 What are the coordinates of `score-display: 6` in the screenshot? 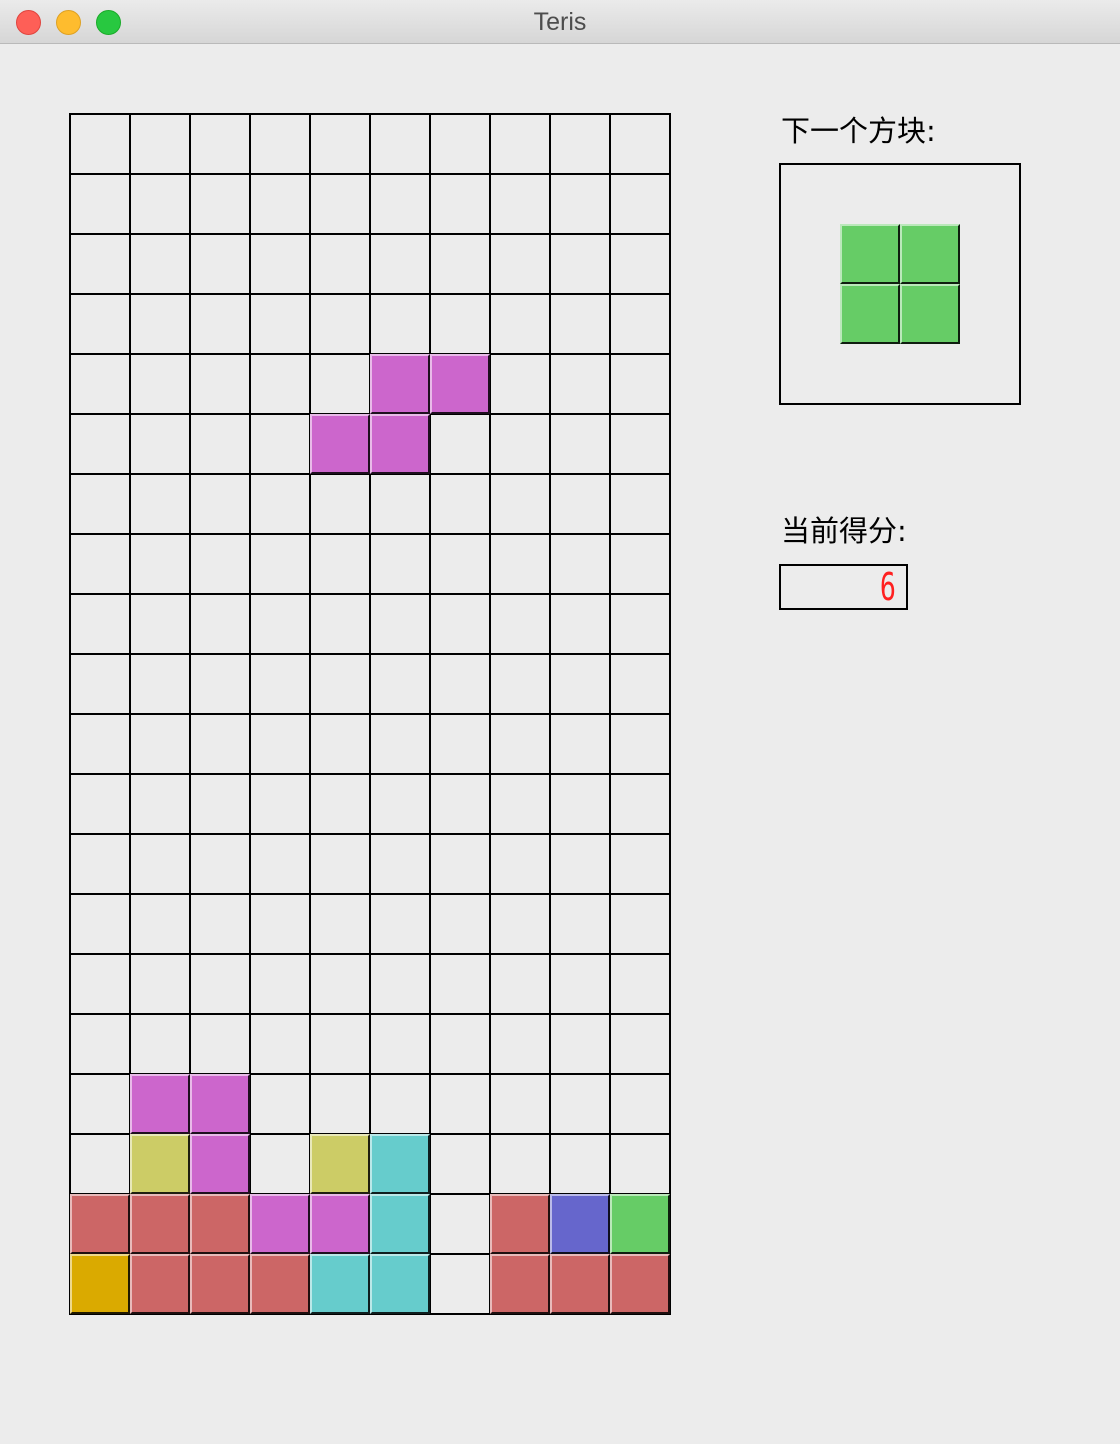 It's located at (843, 587).